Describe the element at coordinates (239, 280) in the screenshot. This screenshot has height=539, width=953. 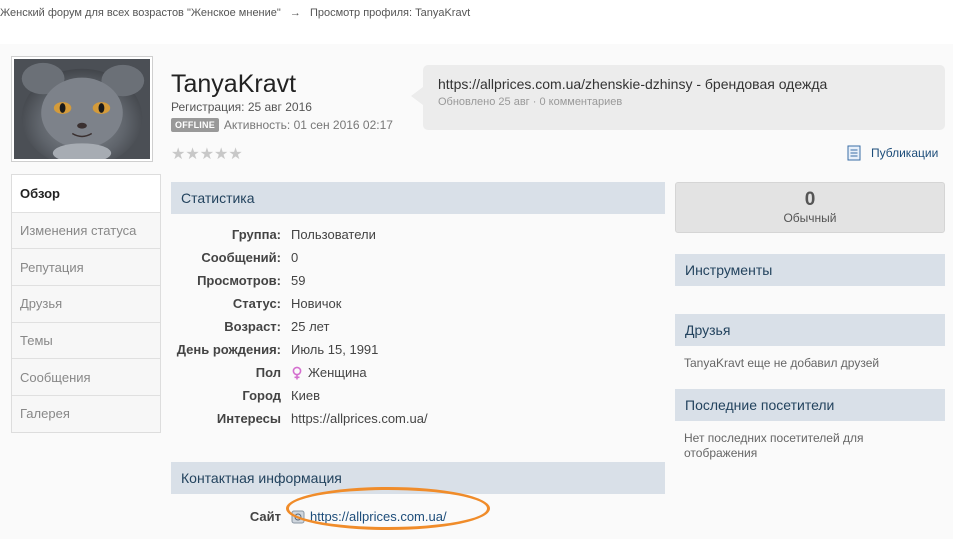
I see `stat-key: Просмотров:` at that location.